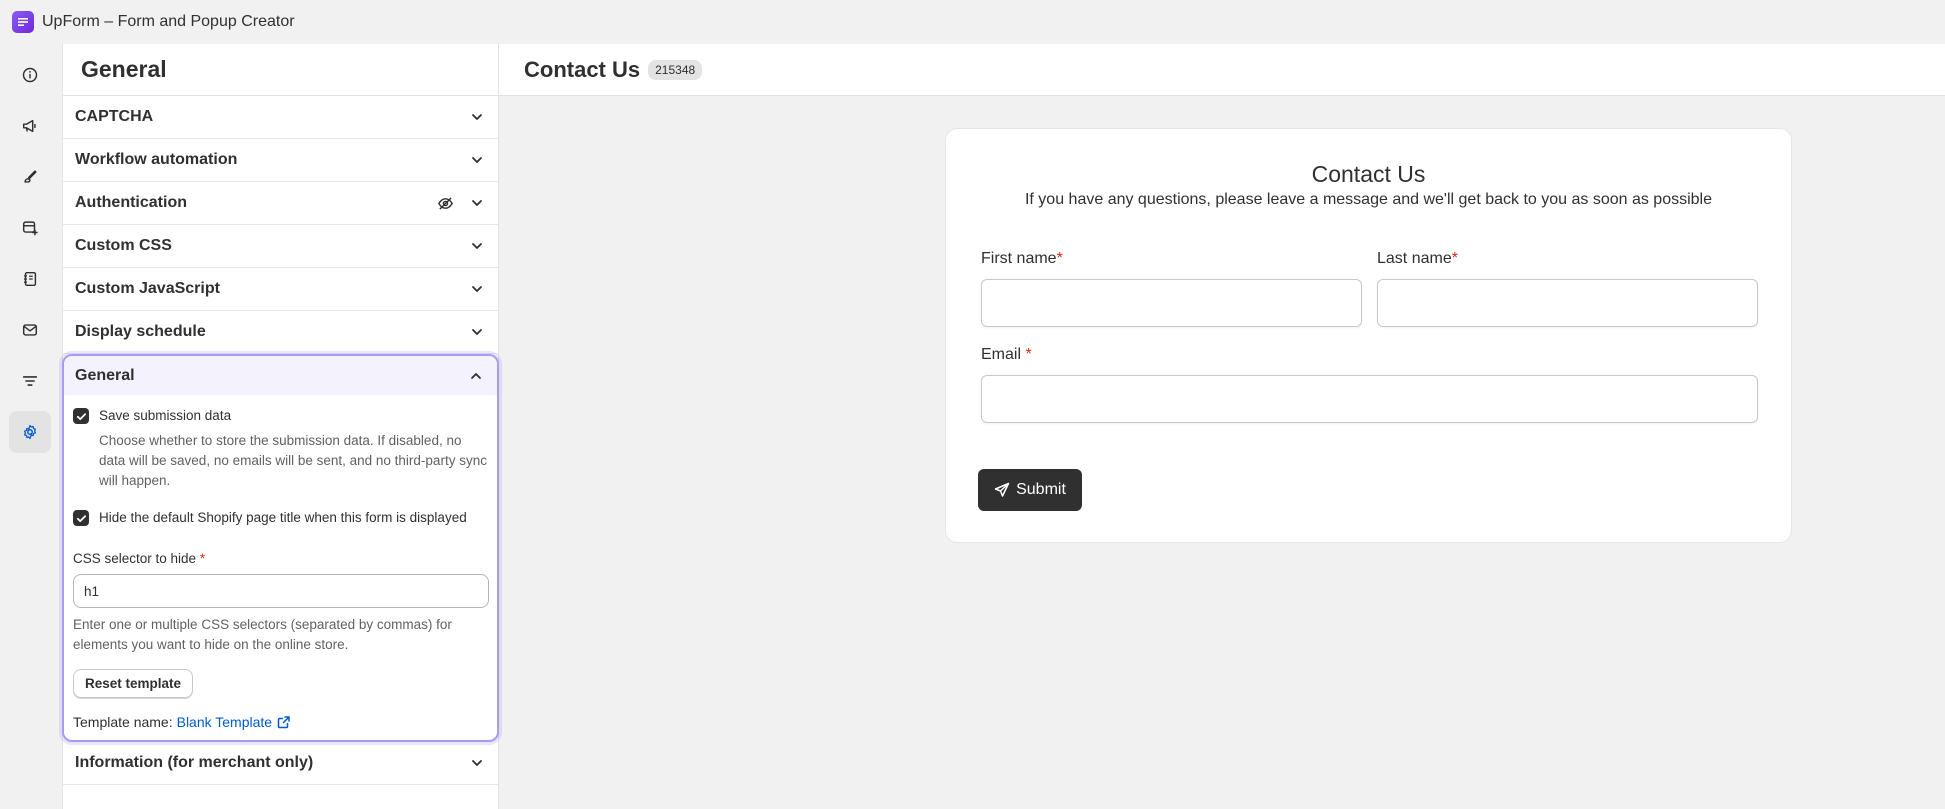 The image size is (1945, 809). I want to click on notebook-icon, so click(30, 279).